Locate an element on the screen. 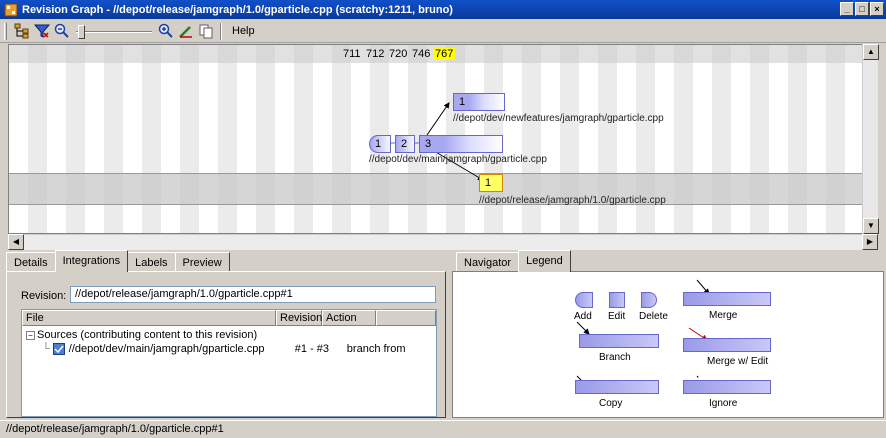  legend-merge-edit: Merge w/ Edit is located at coordinates (738, 361).